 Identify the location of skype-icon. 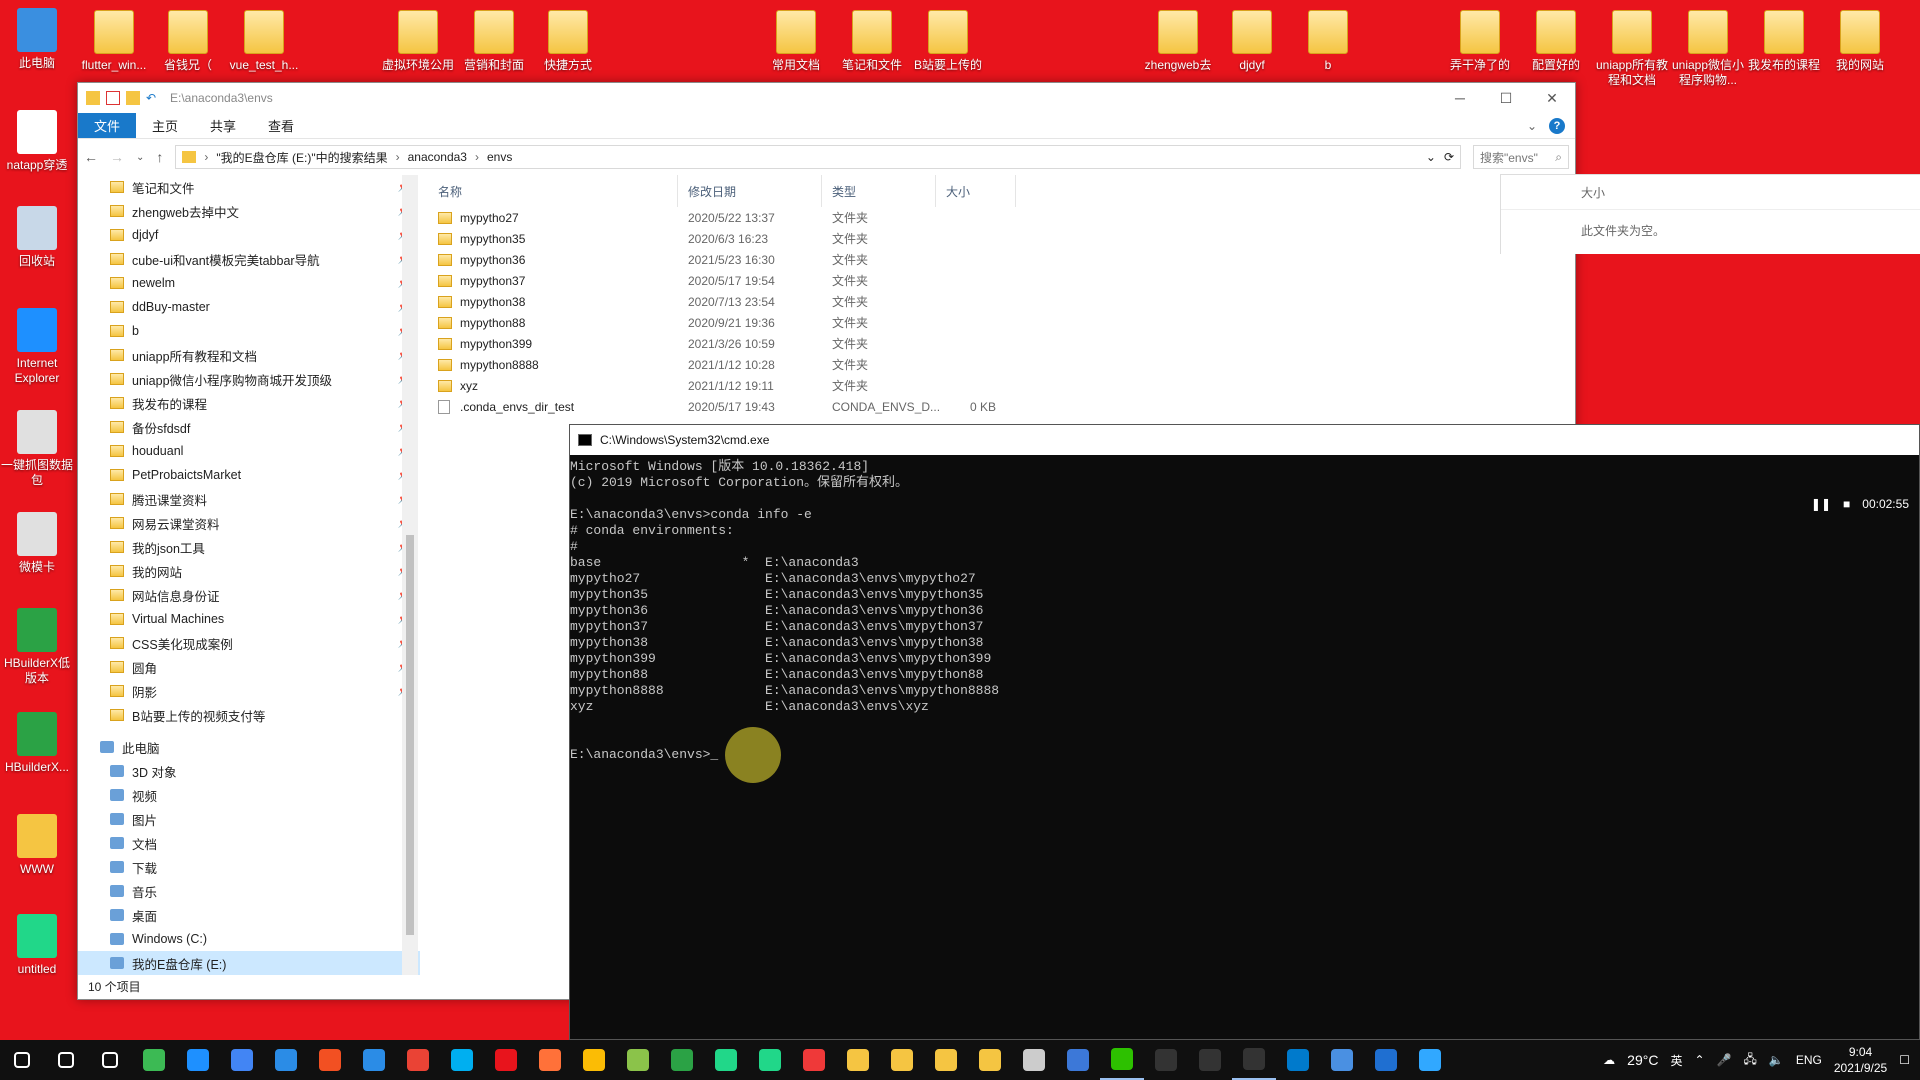
(462, 1060).